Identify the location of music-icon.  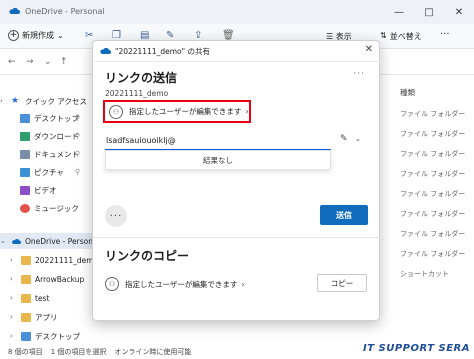
(25, 208).